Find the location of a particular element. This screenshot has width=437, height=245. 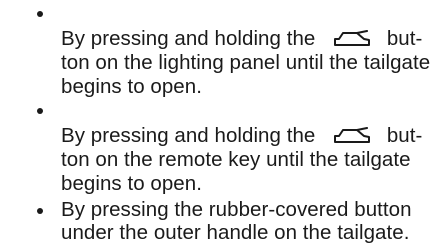

item-text-line: By pressing the rubber-covered button is located at coordinates (236, 209).